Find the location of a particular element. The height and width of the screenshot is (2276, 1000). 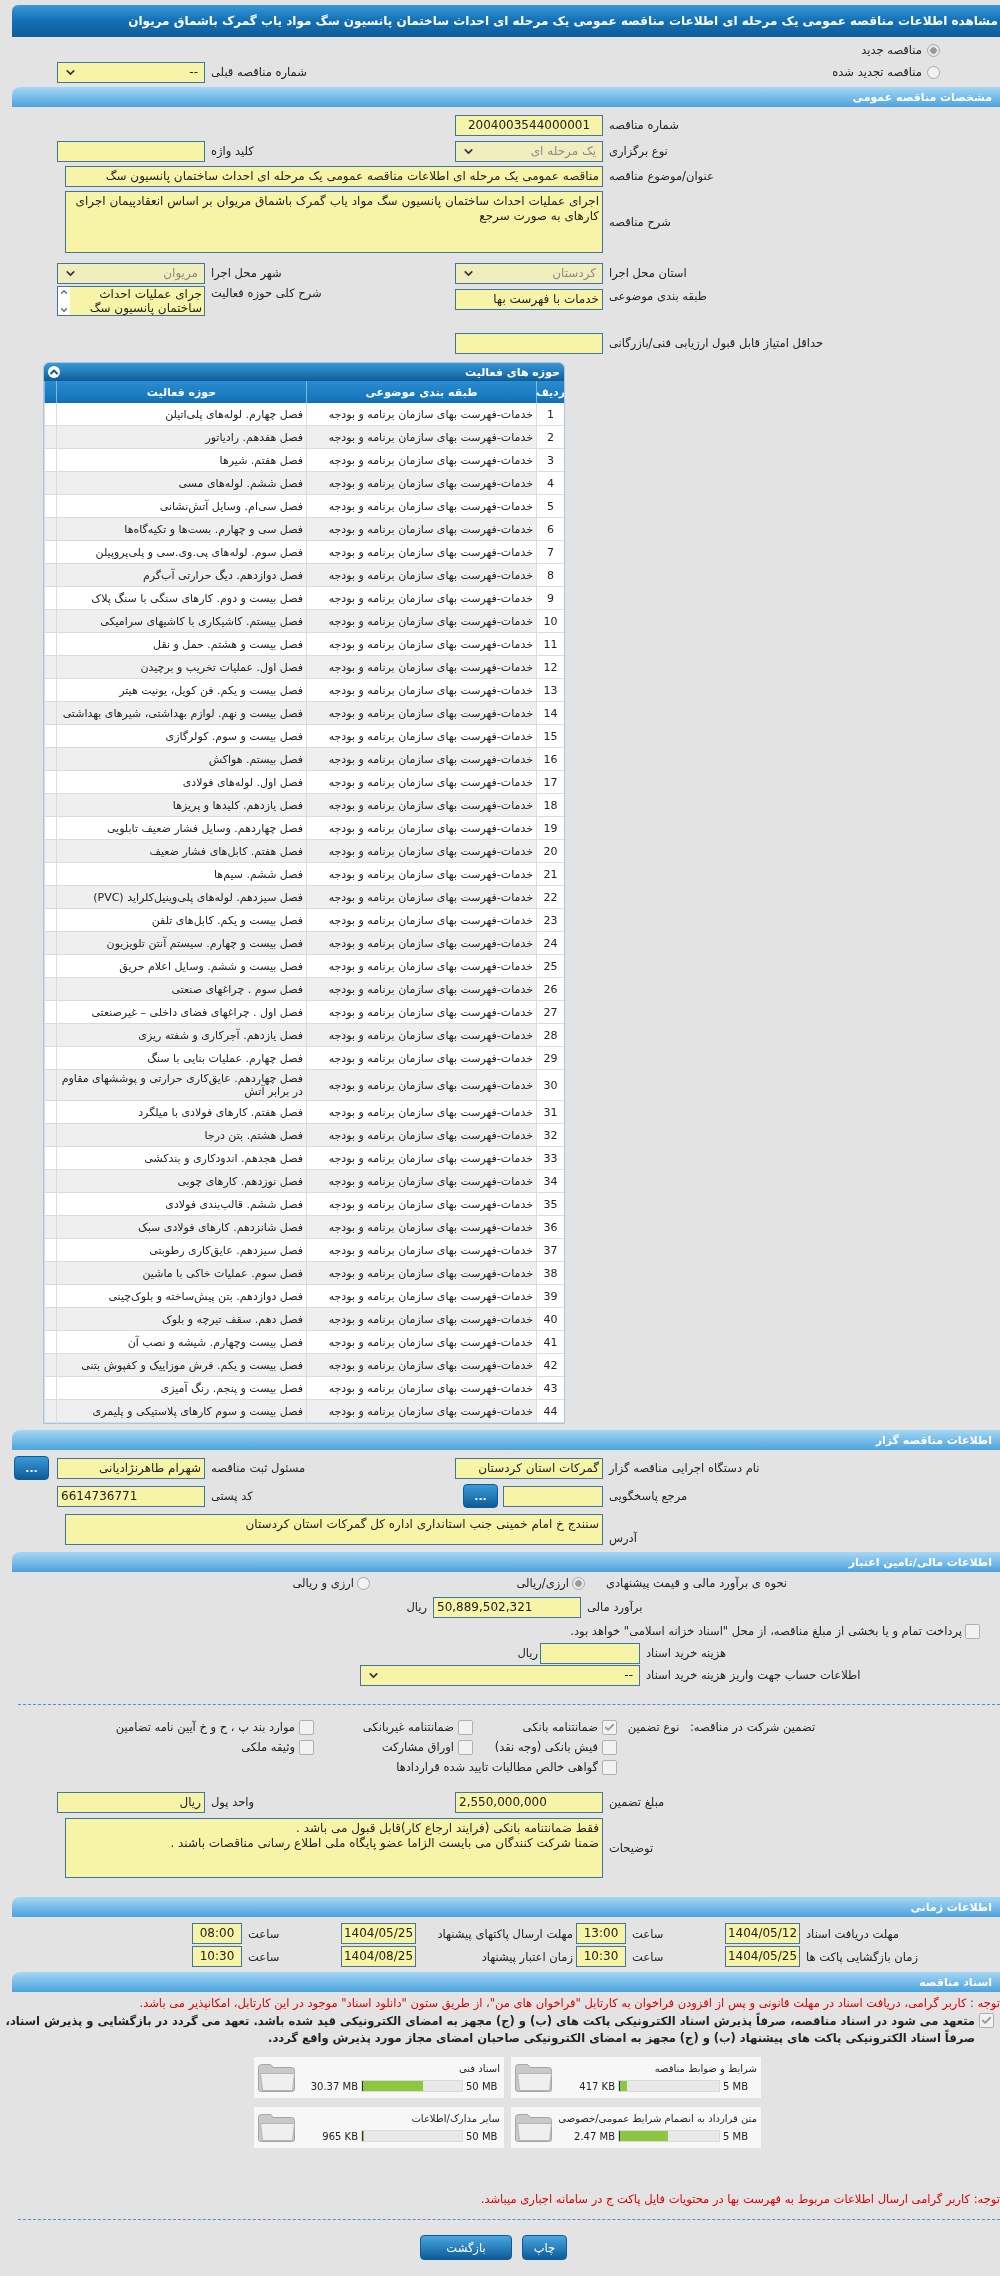

field-label: نوع تضمین is located at coordinates (653, 1727).